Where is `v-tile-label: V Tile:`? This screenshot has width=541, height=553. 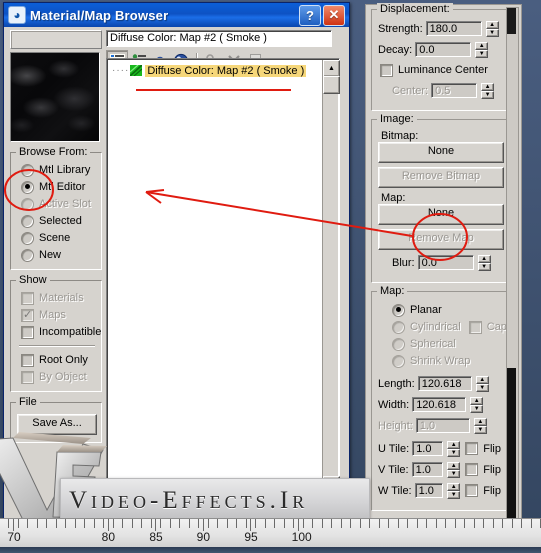
v-tile-label: V Tile: is located at coordinates (393, 469).